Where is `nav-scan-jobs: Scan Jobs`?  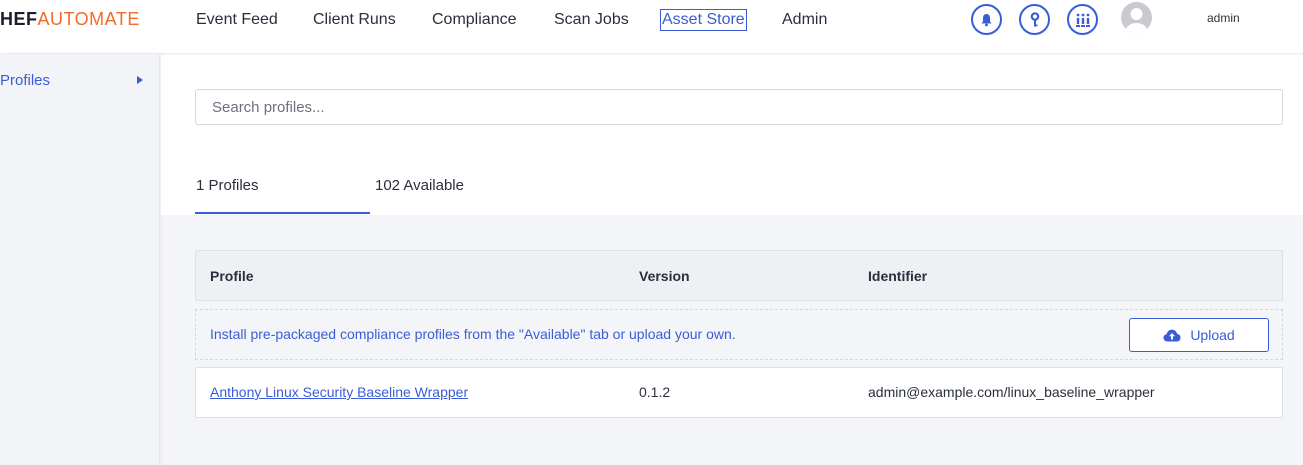 nav-scan-jobs: Scan Jobs is located at coordinates (591, 20).